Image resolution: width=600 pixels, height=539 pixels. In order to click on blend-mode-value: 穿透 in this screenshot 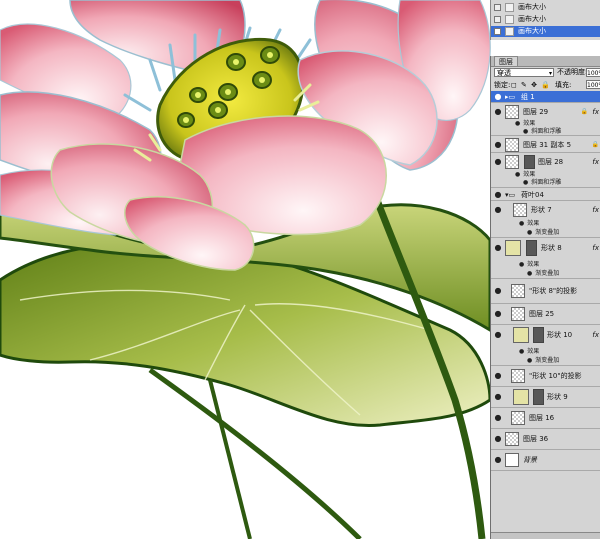, I will do `click(504, 73)`.